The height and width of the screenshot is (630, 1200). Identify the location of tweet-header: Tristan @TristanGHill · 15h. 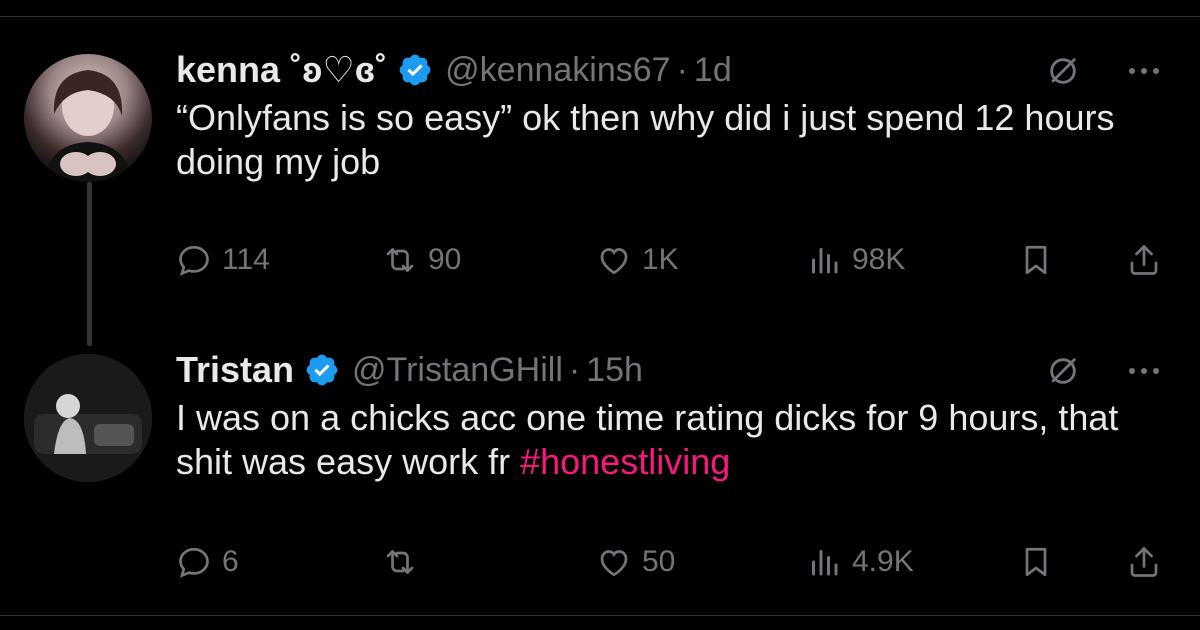
(676, 370).